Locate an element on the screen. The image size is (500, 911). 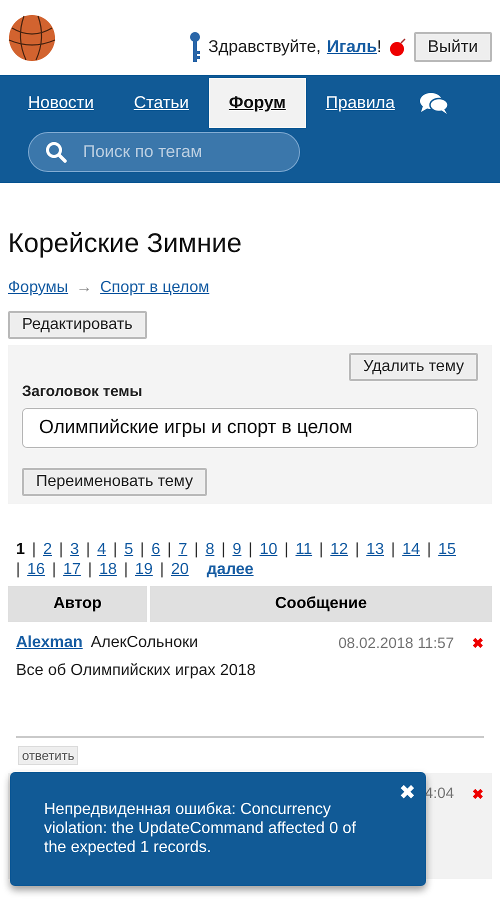
page-link: 18 is located at coordinates (108, 570).